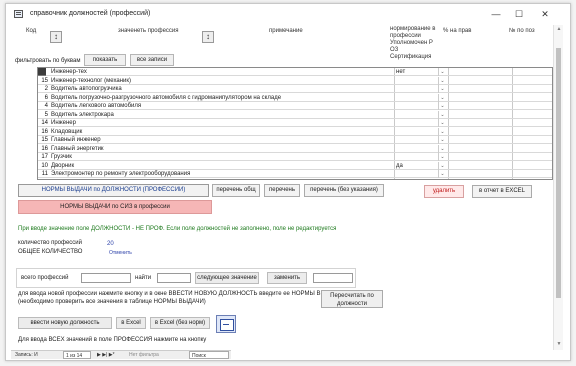 The height and width of the screenshot is (366, 576). What do you see at coordinates (216, 149) in the screenshot?
I see `row-name: Главный энергетик` at bounding box center [216, 149].